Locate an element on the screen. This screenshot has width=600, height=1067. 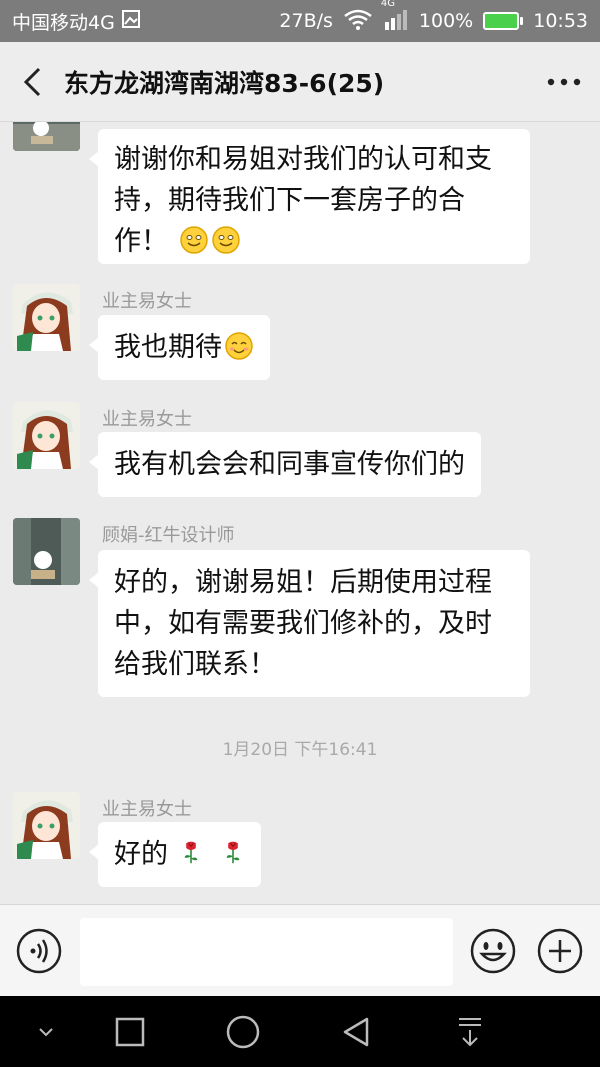
group-name: 东方龙湖湾南湖湾83-6 is located at coordinates (195, 83).